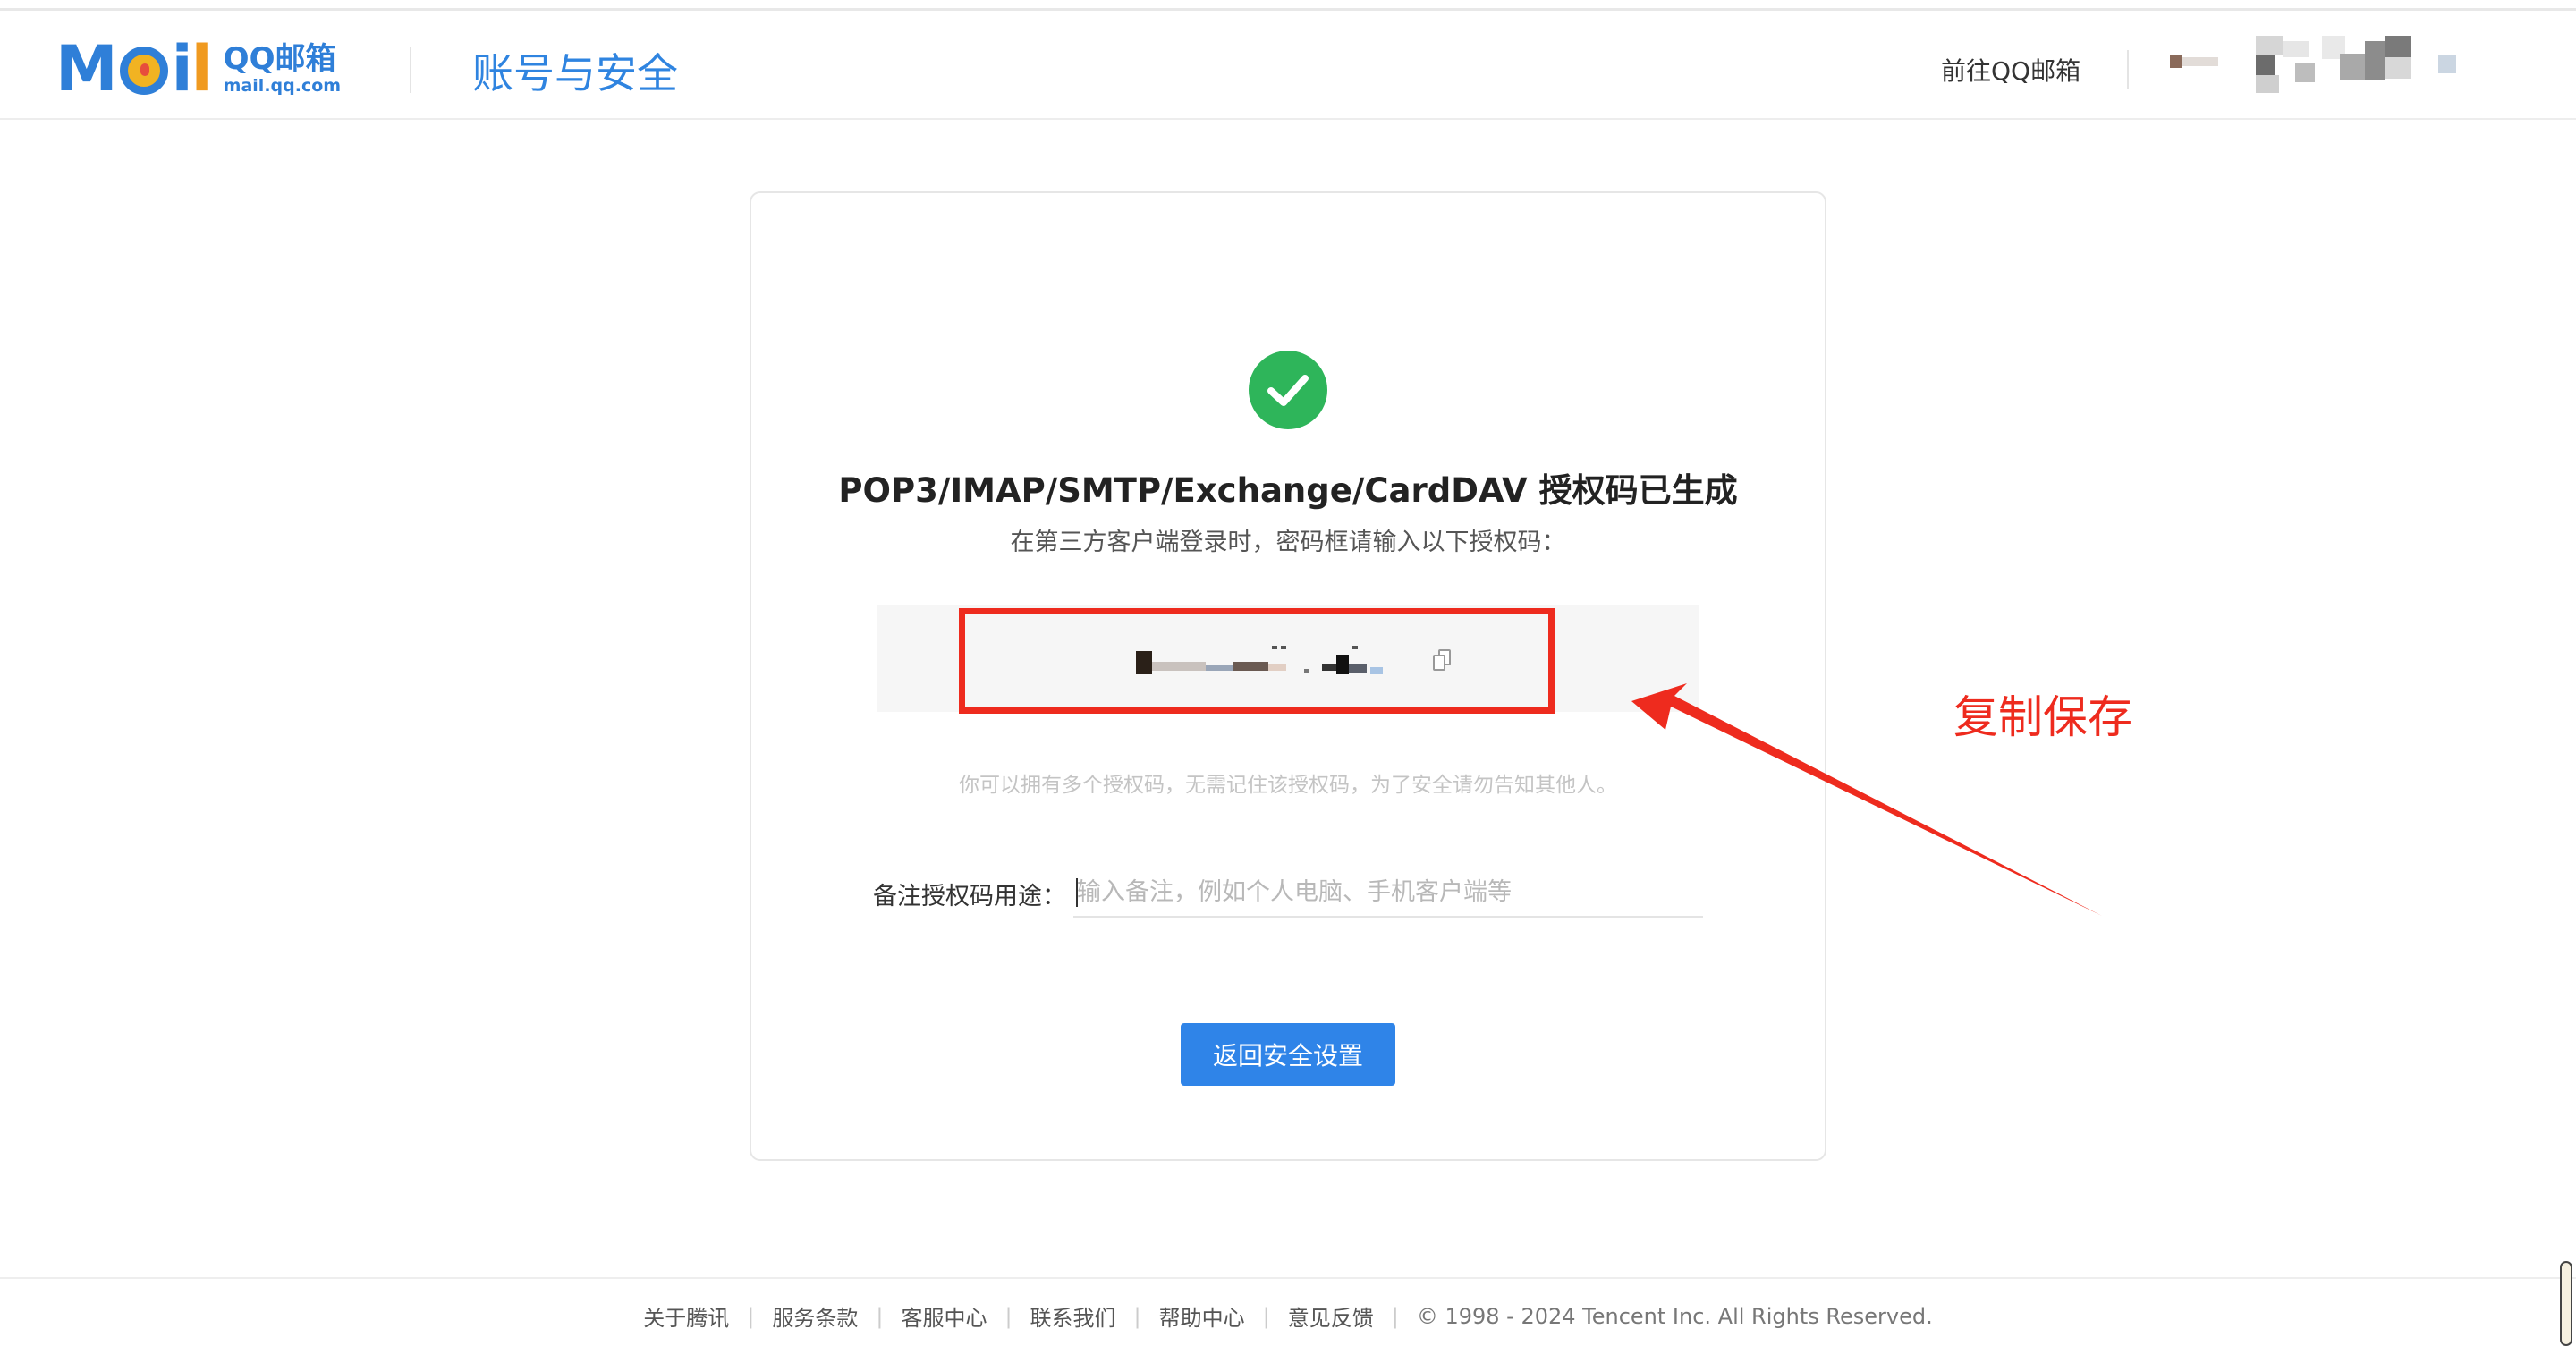 The width and height of the screenshot is (2576, 1346). Describe the element at coordinates (2042, 717) in the screenshot. I see `annotation-label: 复制保存` at that location.